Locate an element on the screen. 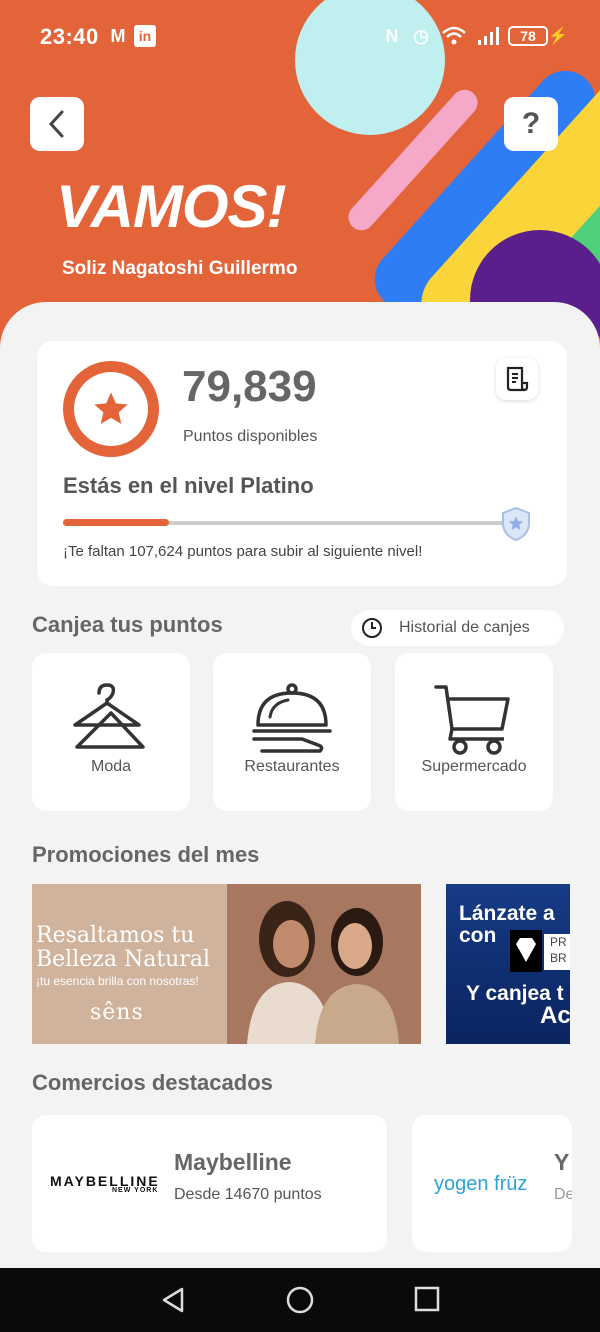 Image resolution: width=600 pixels, height=1332 pixels. chevron-left-icon is located at coordinates (56, 124).